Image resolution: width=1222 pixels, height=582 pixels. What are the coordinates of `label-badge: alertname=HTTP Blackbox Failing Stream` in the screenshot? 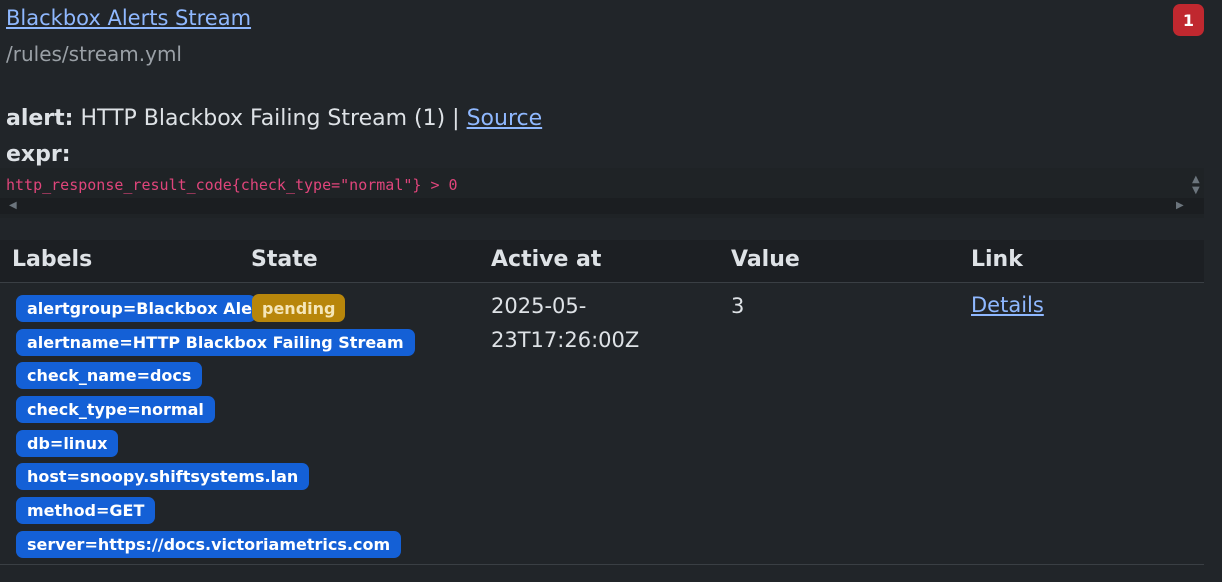 It's located at (215, 342).